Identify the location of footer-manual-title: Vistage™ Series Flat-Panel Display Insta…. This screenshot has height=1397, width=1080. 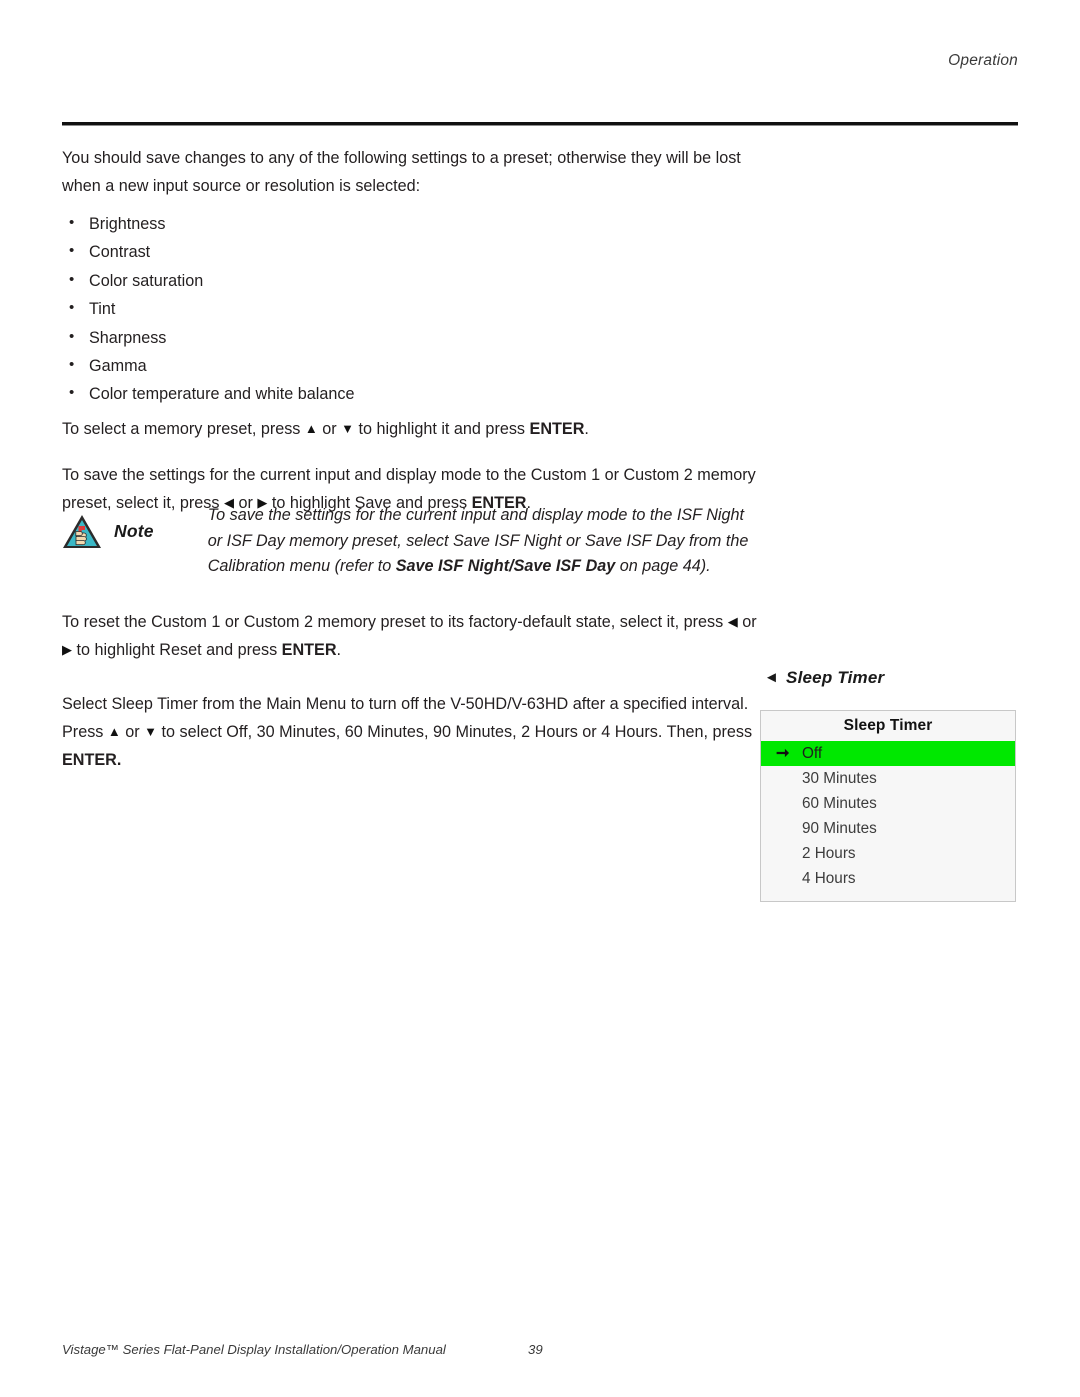
(254, 1349).